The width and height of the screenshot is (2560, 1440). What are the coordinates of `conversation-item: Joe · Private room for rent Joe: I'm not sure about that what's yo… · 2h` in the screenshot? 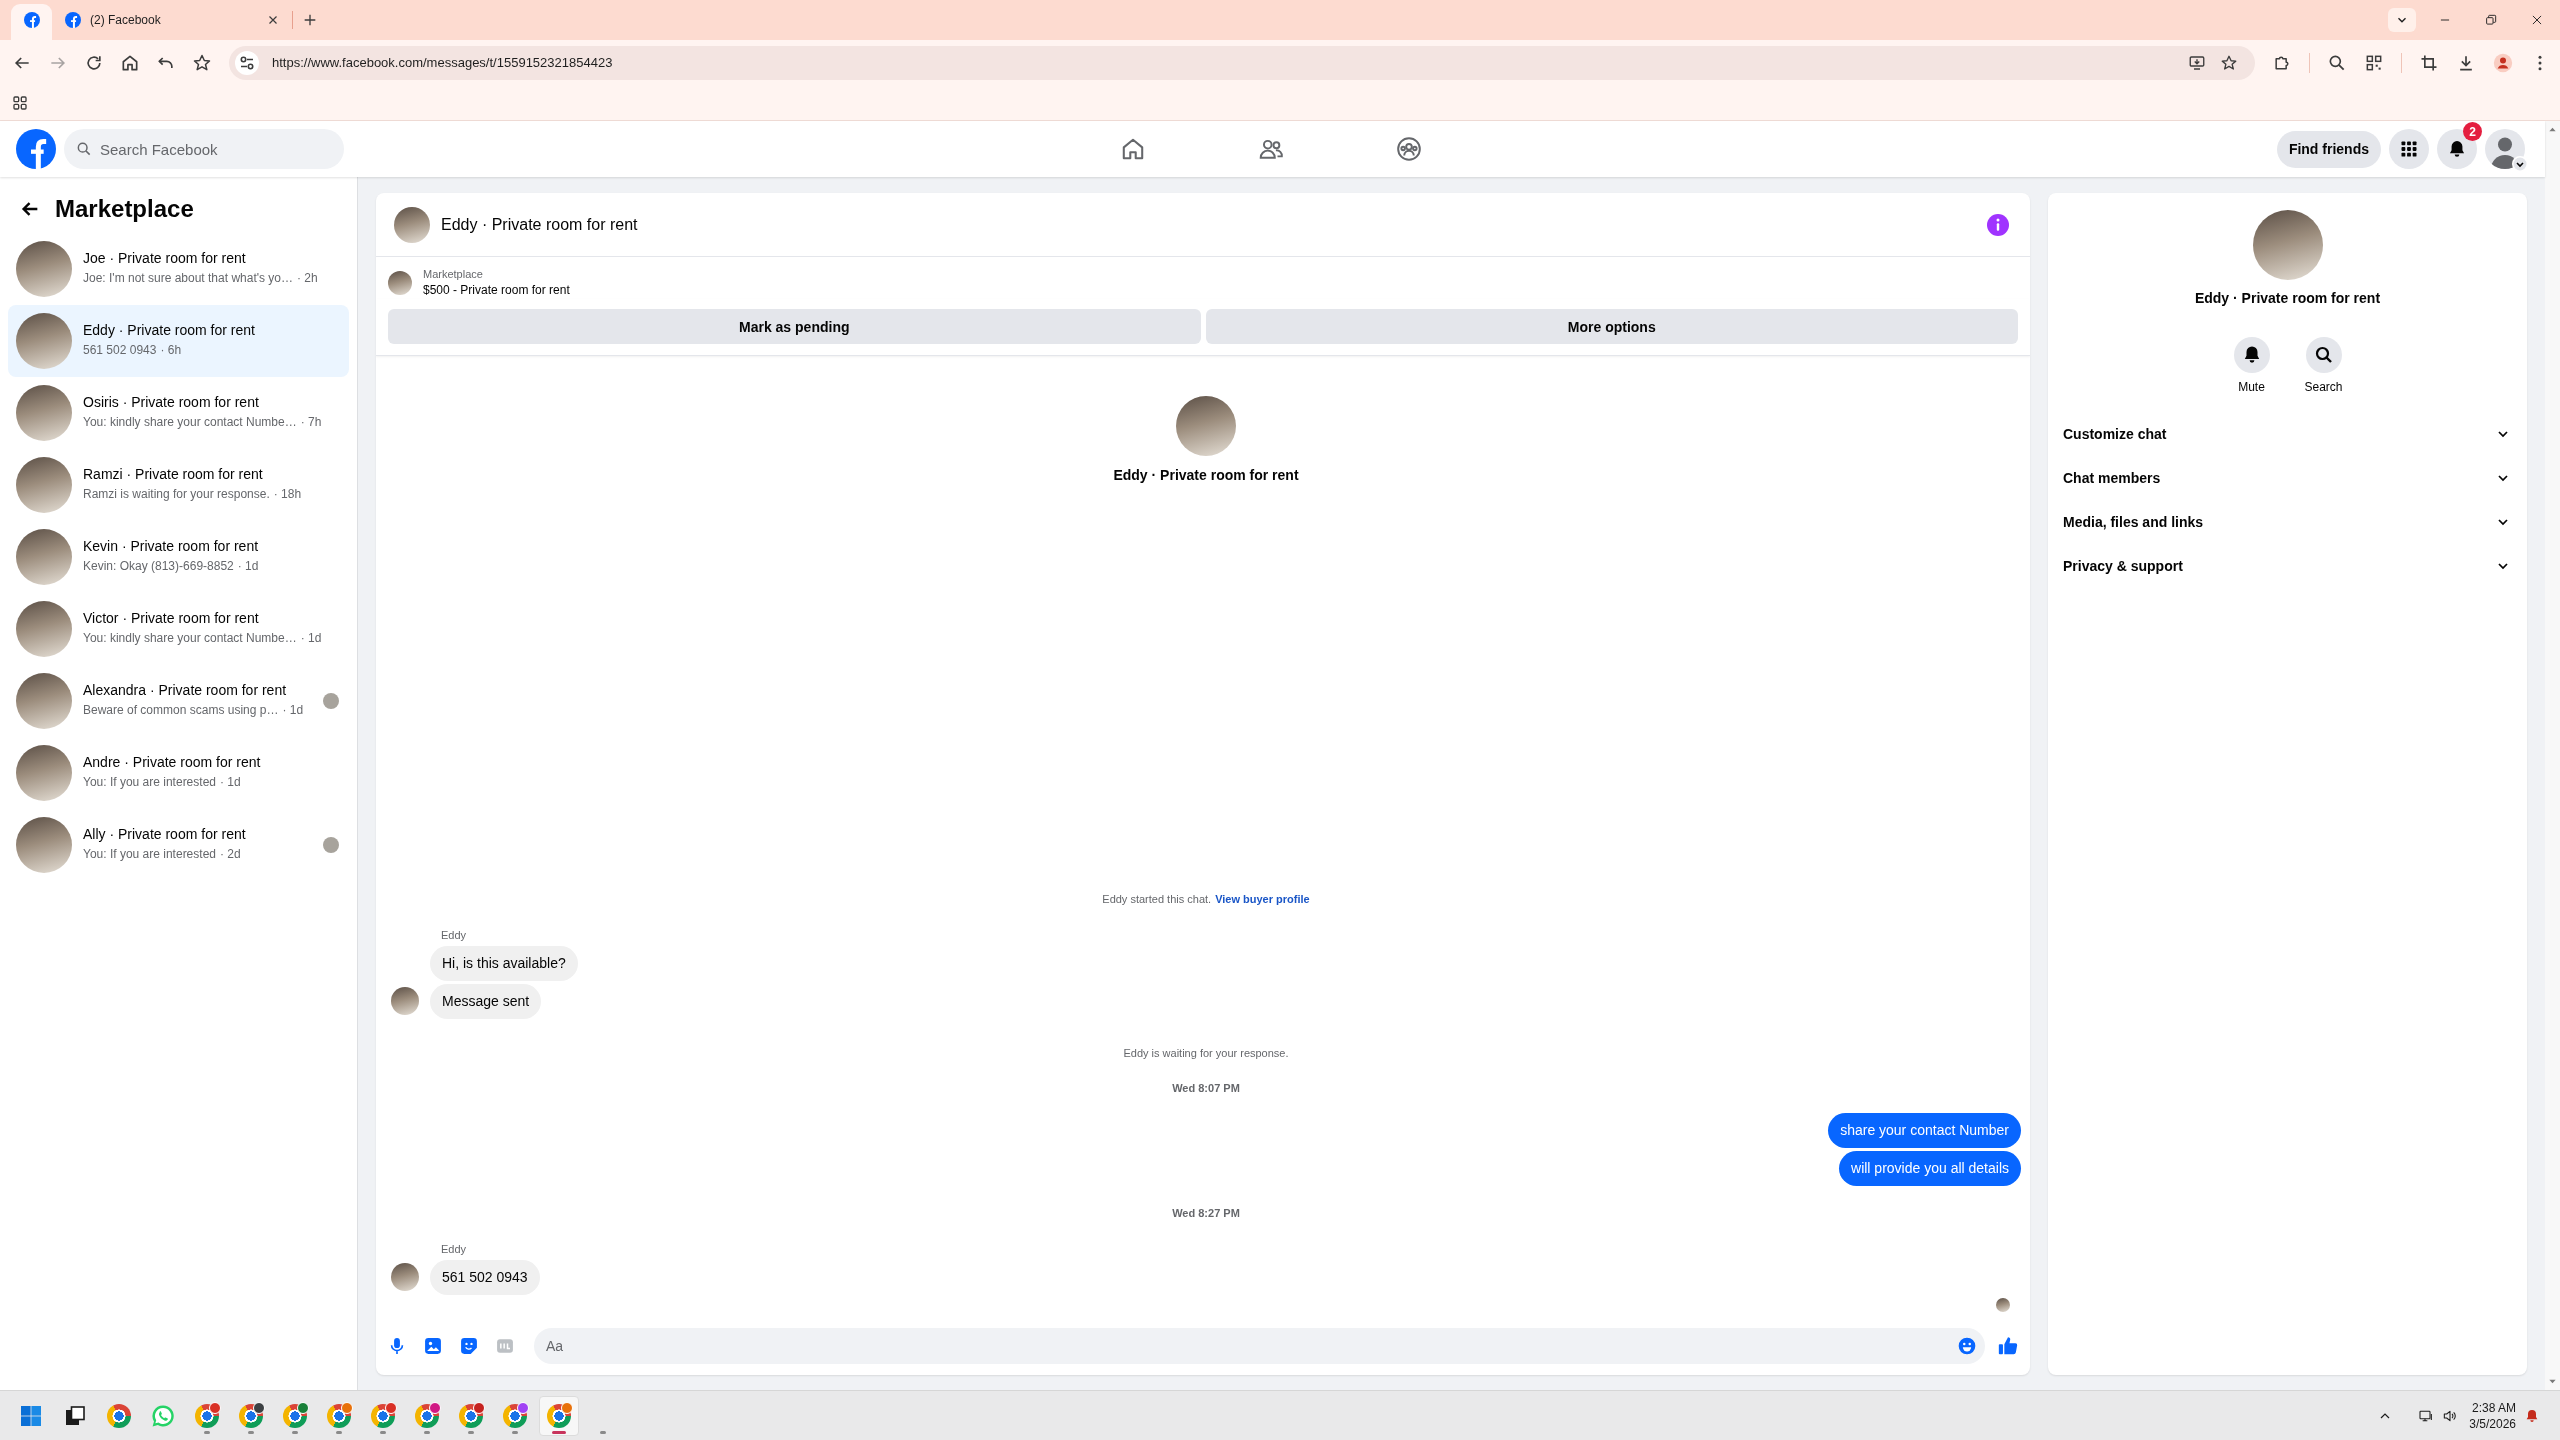 It's located at (178, 269).